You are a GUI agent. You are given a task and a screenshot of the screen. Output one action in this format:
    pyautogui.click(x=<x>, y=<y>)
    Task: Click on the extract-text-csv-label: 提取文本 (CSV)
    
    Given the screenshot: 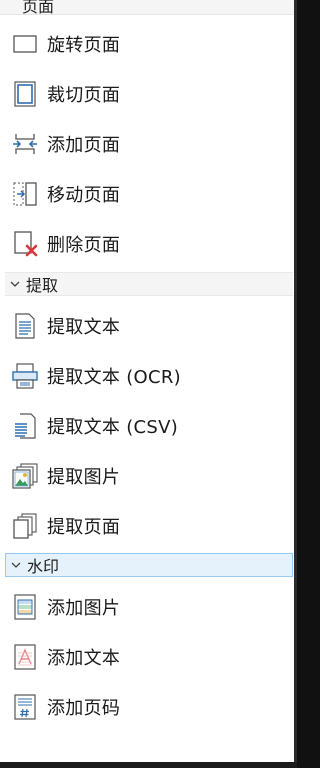 What is the action you would take?
    pyautogui.click(x=113, y=427)
    